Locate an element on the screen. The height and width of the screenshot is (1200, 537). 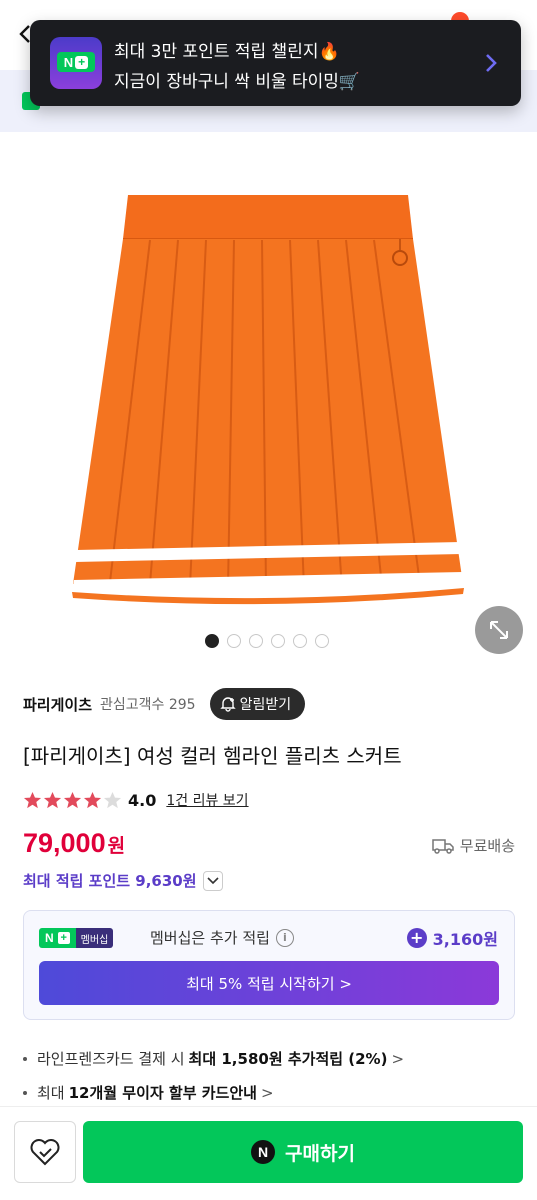
price: 79,000 원 is located at coordinates (74, 843).